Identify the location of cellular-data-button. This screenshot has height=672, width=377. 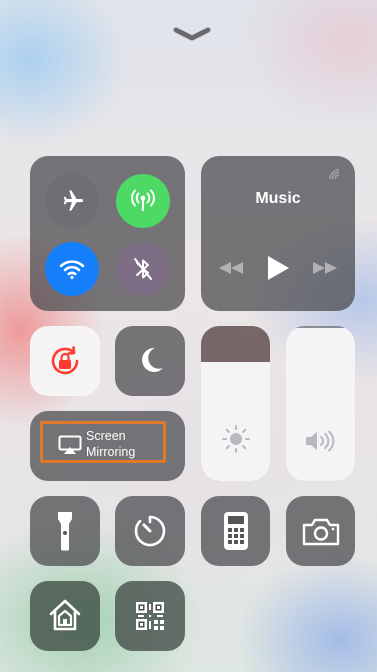
(143, 201).